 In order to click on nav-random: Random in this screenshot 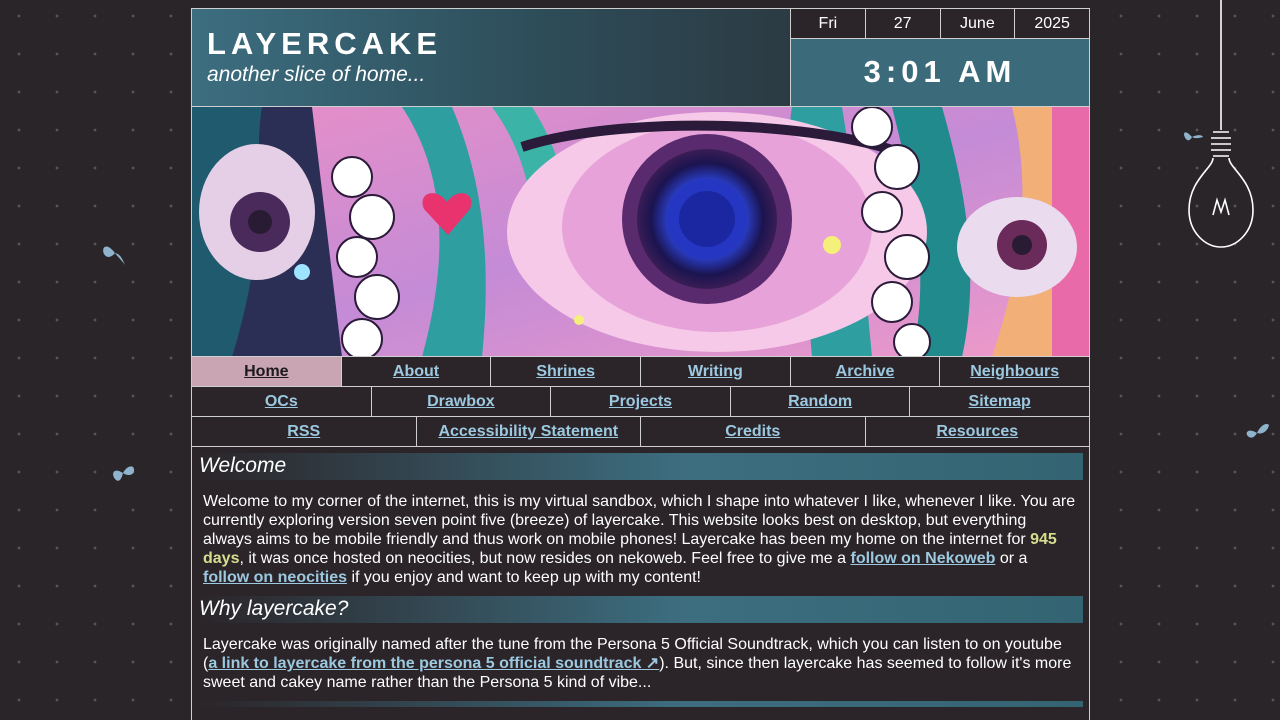, I will do `click(821, 401)`.